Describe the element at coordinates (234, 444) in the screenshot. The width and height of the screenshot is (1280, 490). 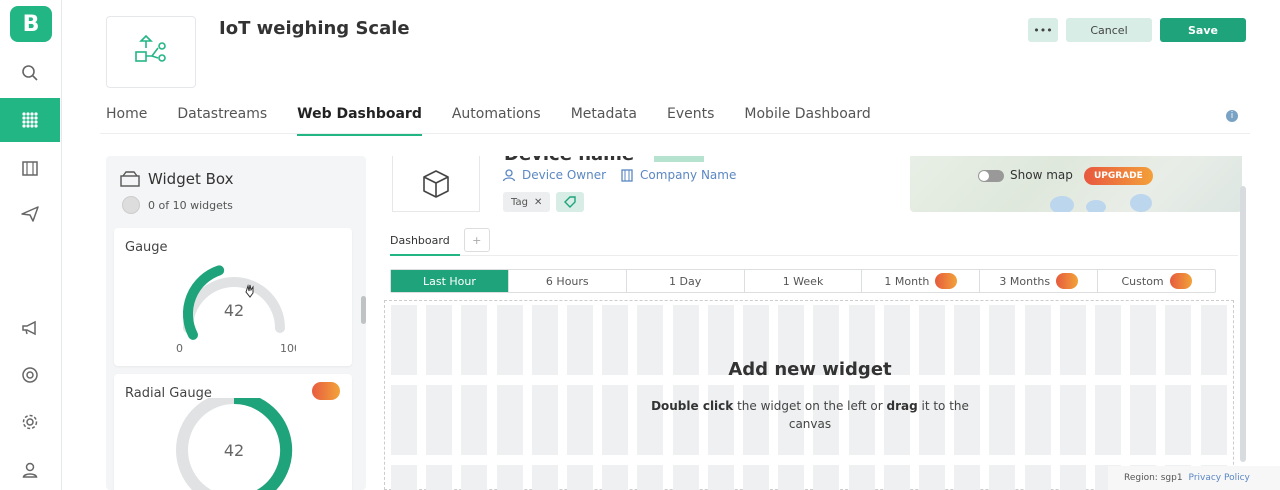
I see `radial-gauge-preview: 42` at that location.